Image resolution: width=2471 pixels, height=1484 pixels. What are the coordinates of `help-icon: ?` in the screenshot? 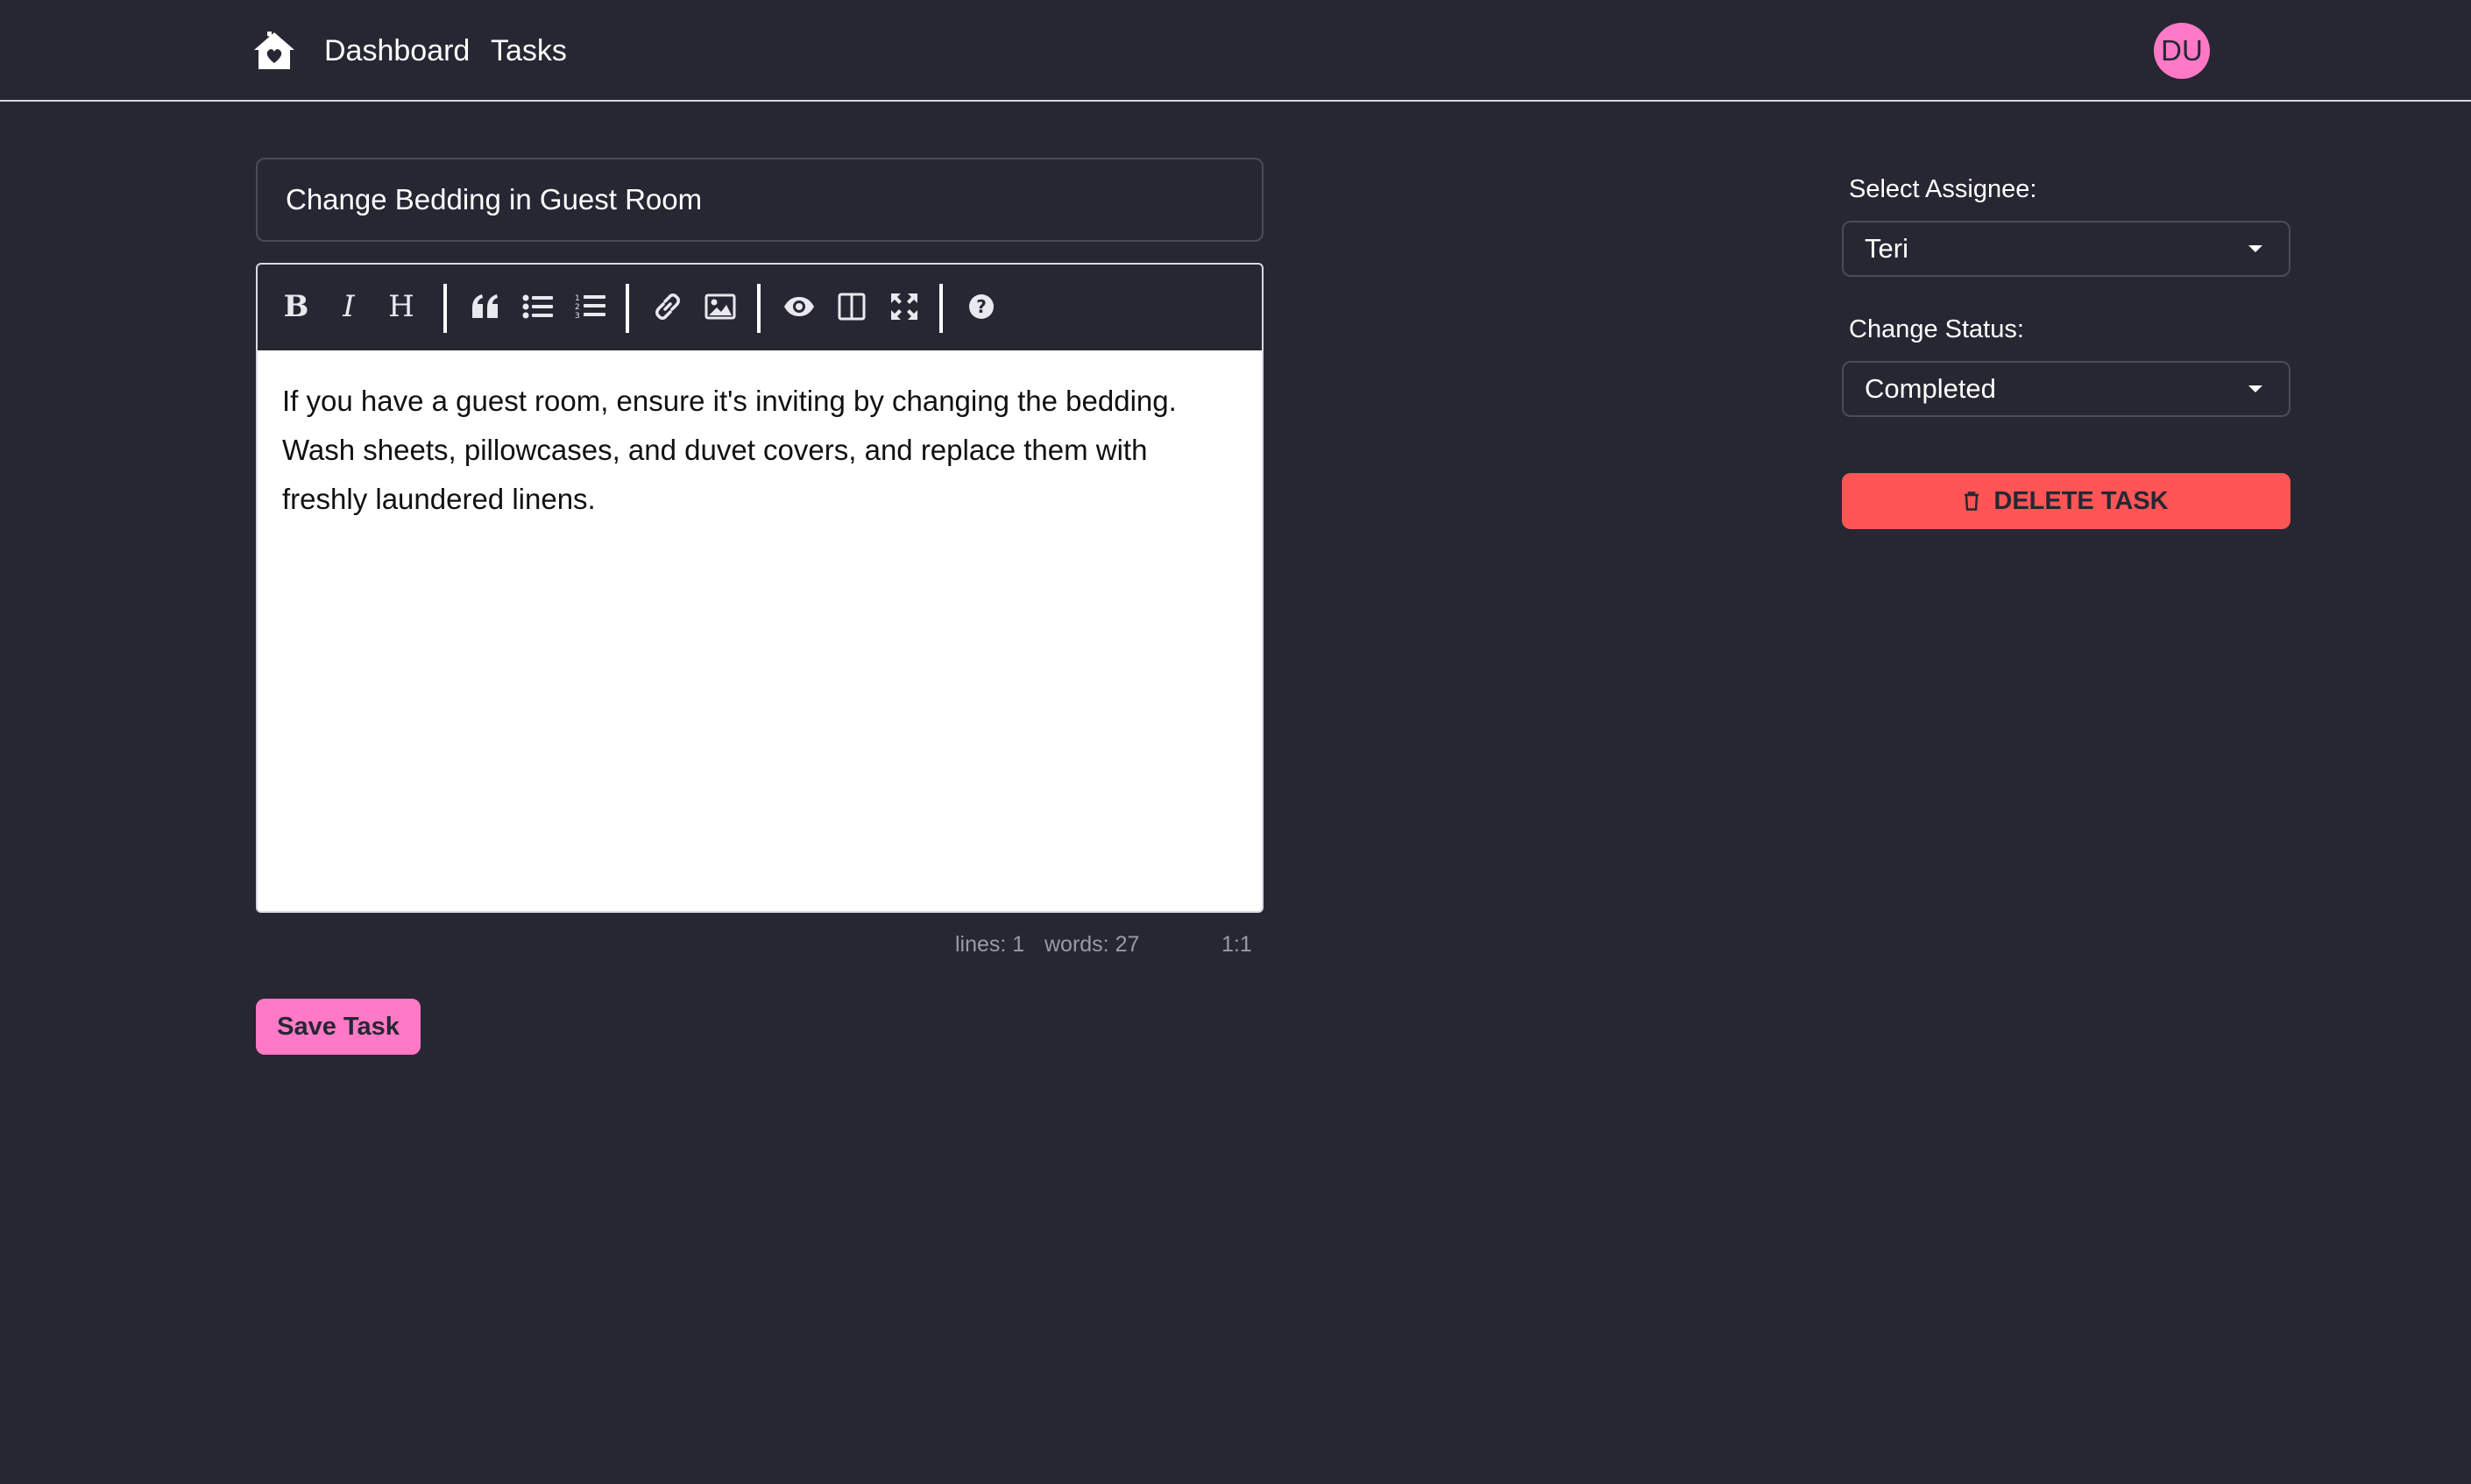 It's located at (981, 307).